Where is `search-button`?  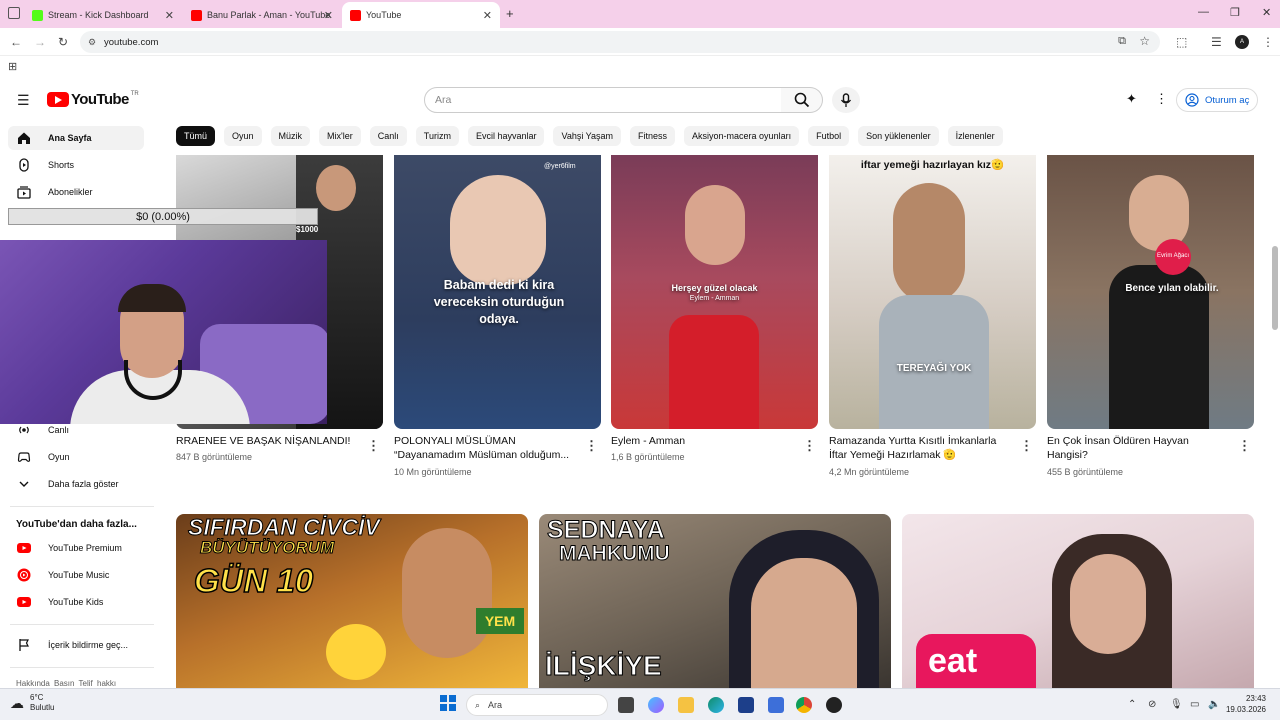
search-button is located at coordinates (802, 100).